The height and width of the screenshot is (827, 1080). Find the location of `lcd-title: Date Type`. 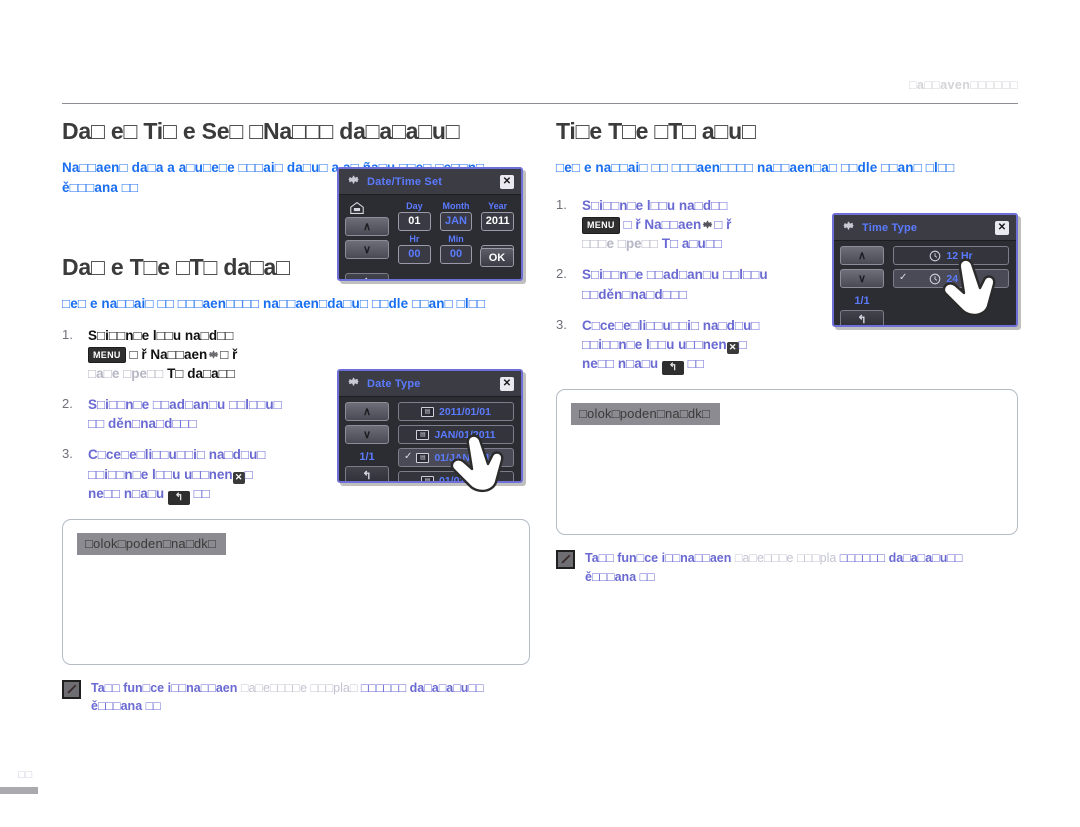

lcd-title: Date Type is located at coordinates (394, 383).